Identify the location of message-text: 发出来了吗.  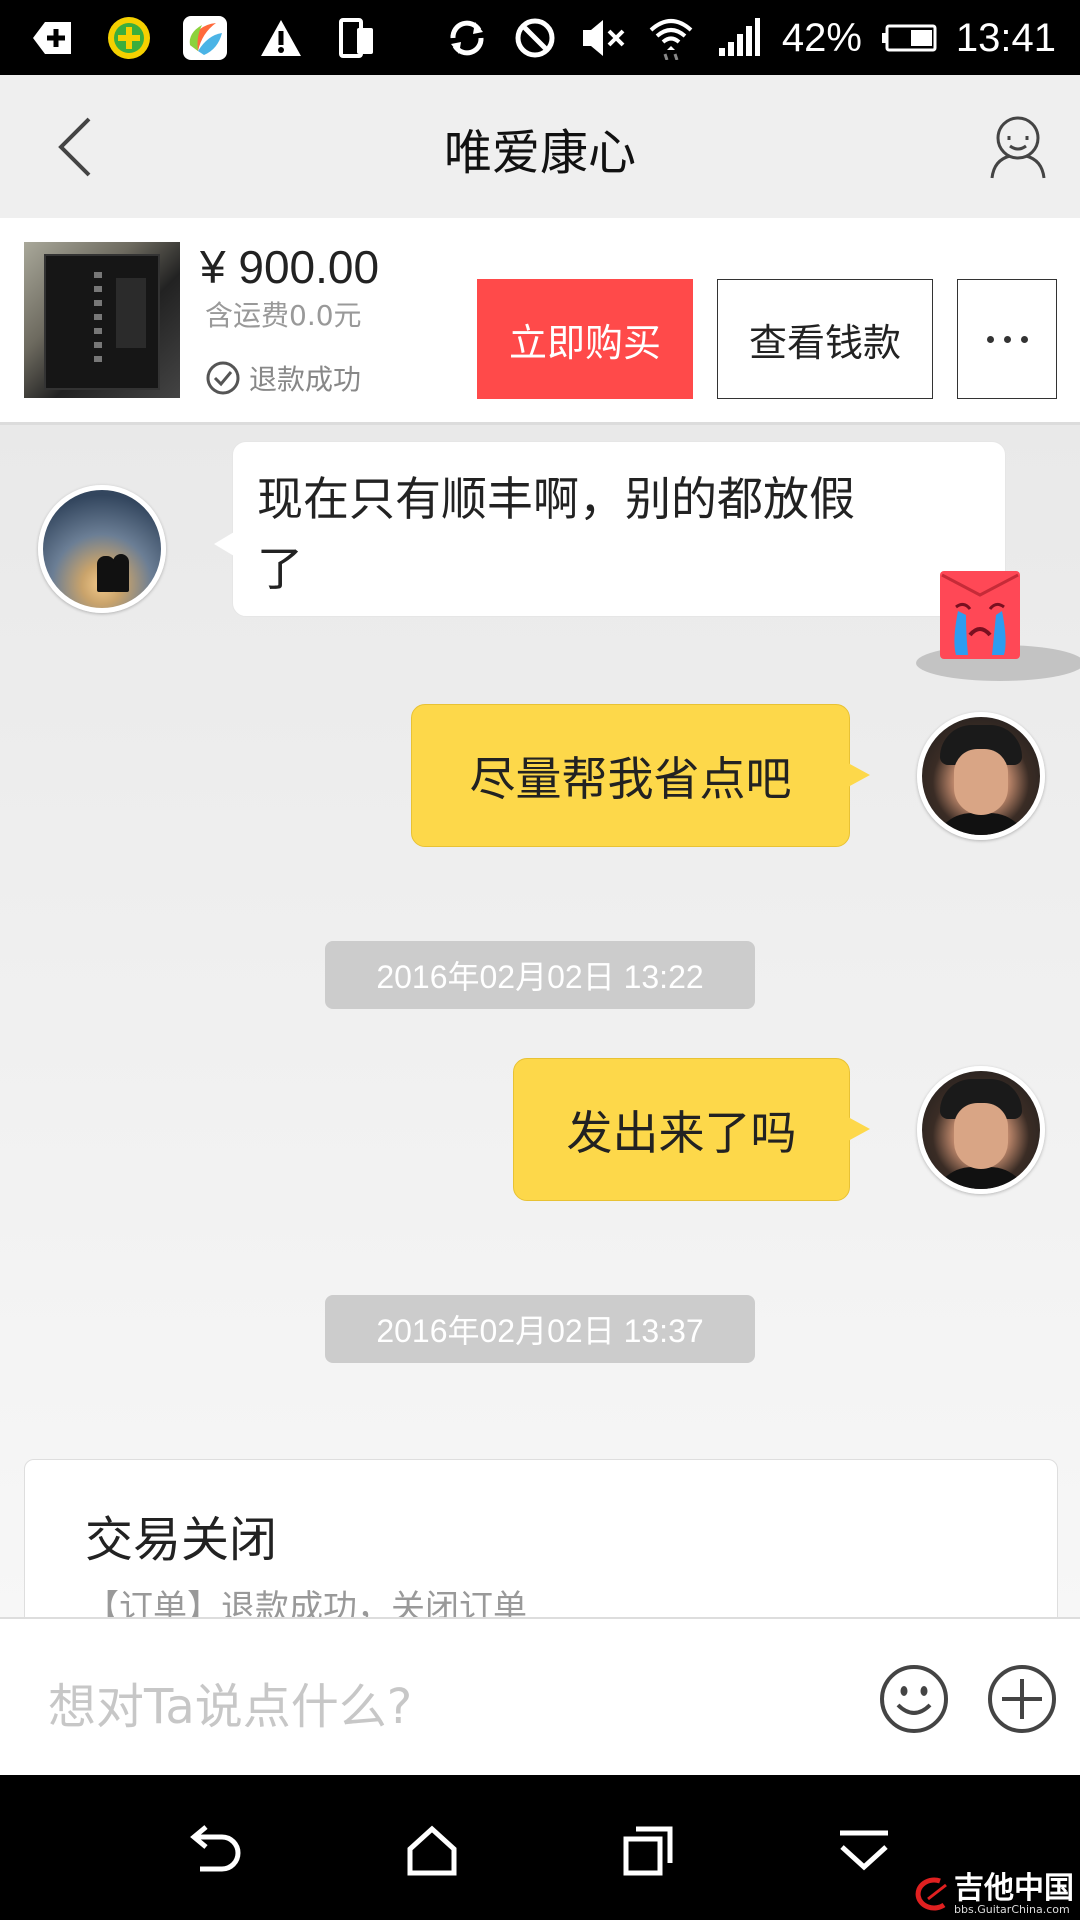
(681, 1132).